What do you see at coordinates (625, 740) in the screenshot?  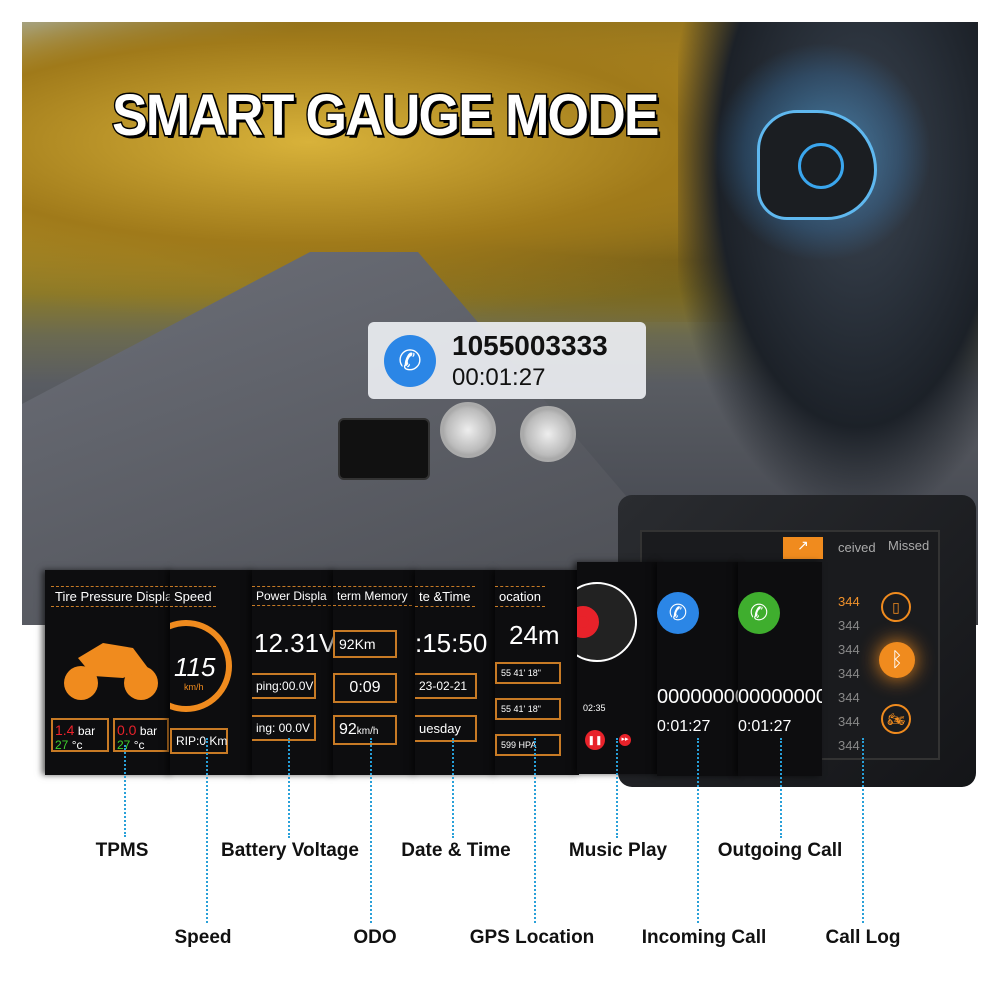 I see `next-button: ▸▸` at bounding box center [625, 740].